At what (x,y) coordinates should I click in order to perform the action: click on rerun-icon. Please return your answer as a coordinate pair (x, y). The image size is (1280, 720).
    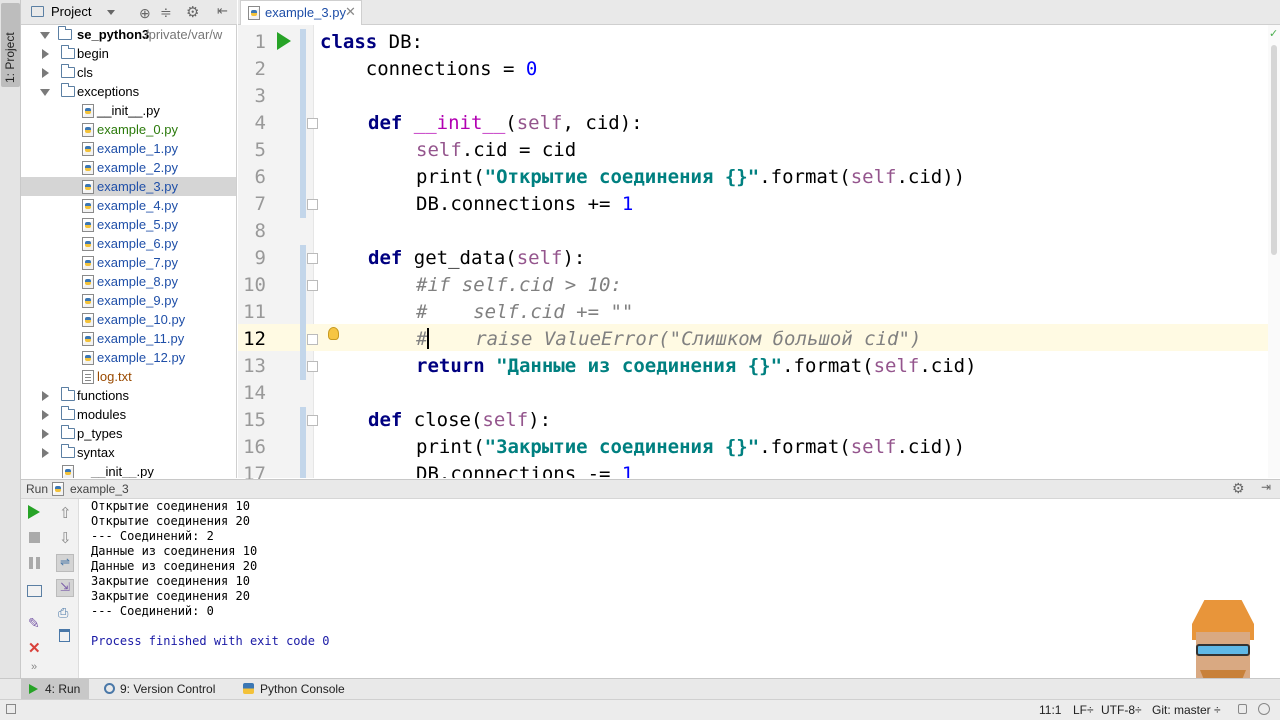
    Looking at the image, I should click on (34, 512).